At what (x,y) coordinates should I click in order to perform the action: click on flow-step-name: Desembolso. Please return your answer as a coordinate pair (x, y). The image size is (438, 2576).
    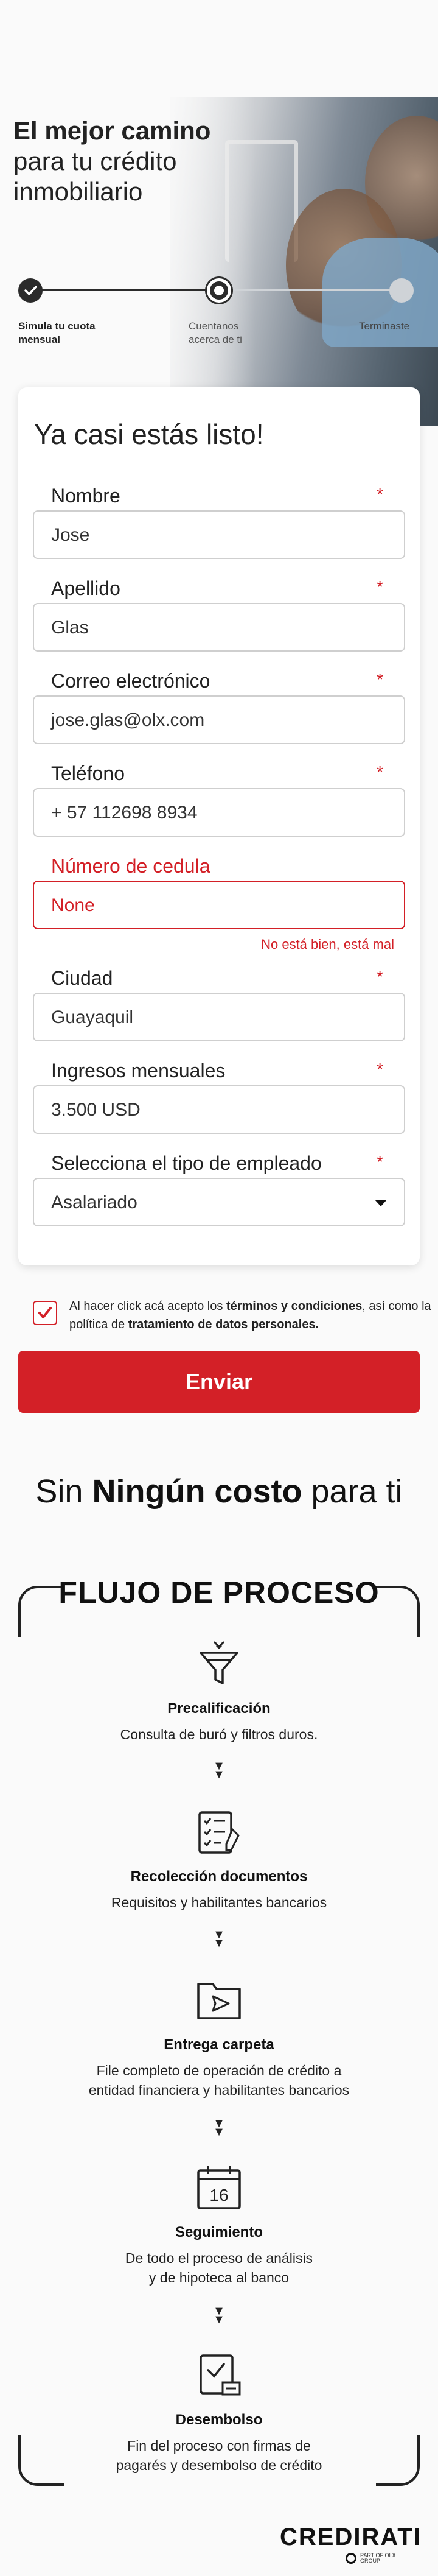
    Looking at the image, I should click on (219, 2420).